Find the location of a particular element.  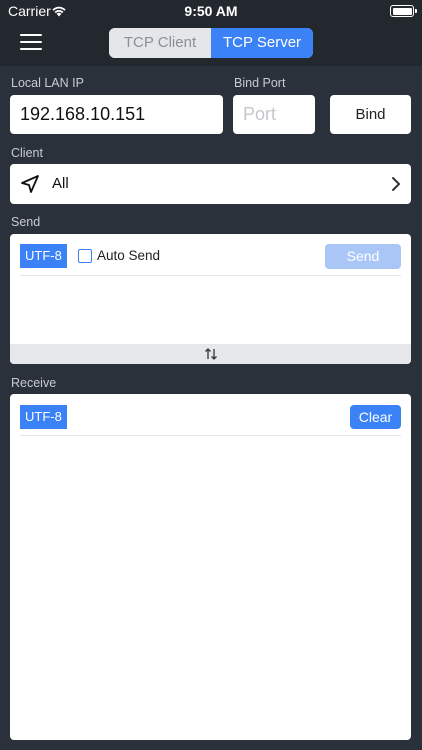

bind-button: Bind is located at coordinates (370, 114).